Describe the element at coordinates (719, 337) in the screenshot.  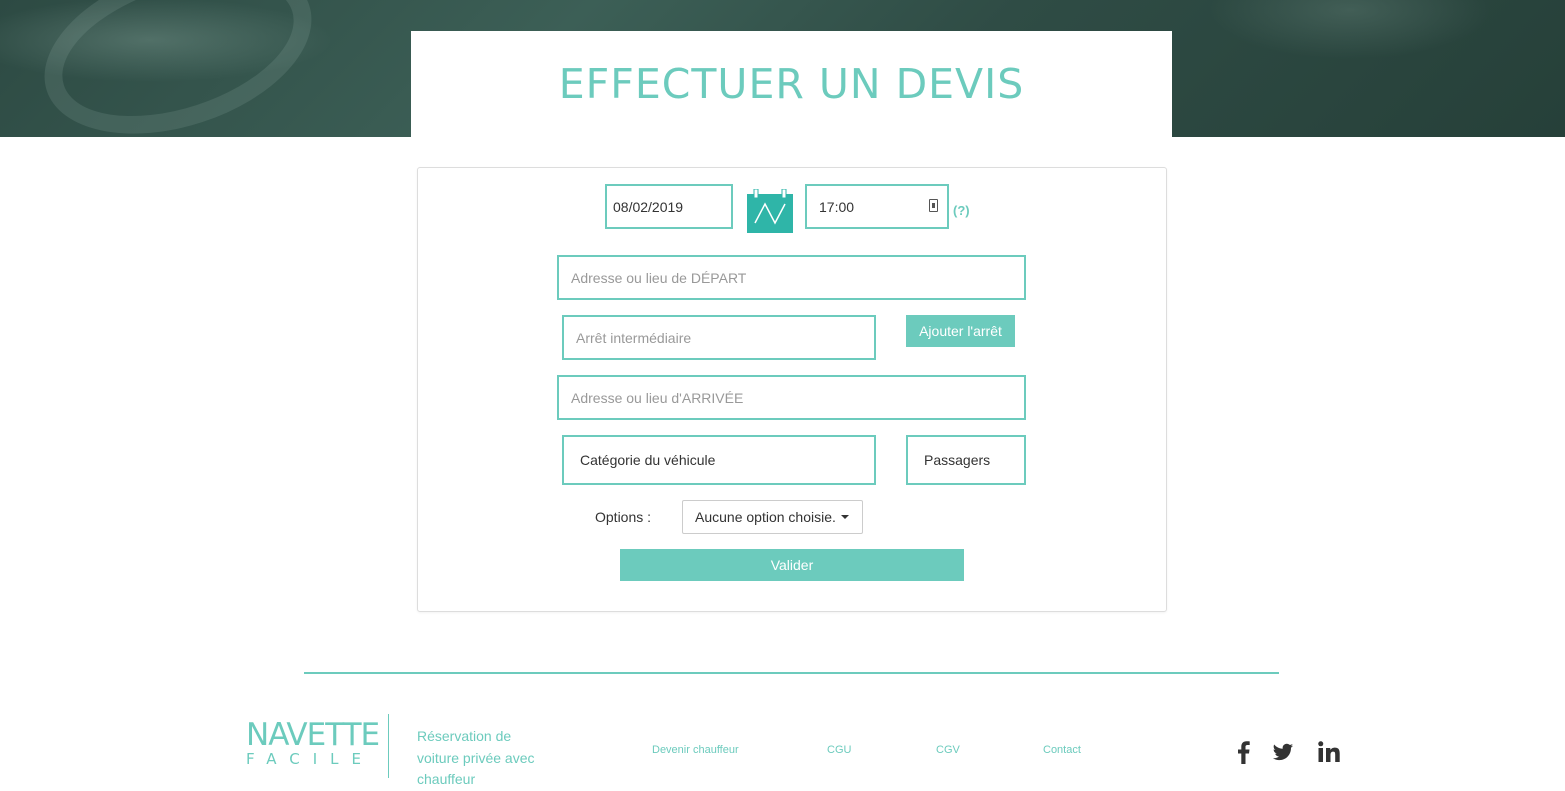
I see `intermediate-stop-input` at that location.